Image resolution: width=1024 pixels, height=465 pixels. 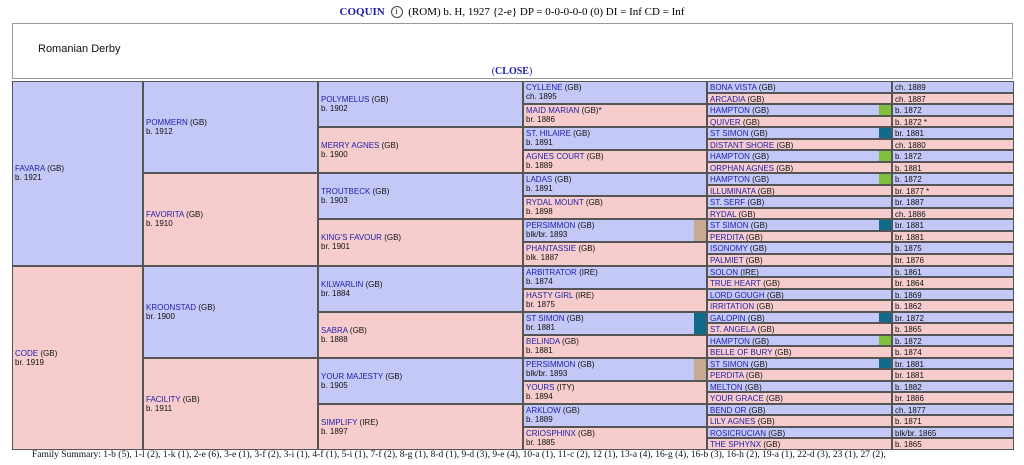 I want to click on pedigree-cell-gen5-26: MELTON (GB), so click(x=799, y=386).